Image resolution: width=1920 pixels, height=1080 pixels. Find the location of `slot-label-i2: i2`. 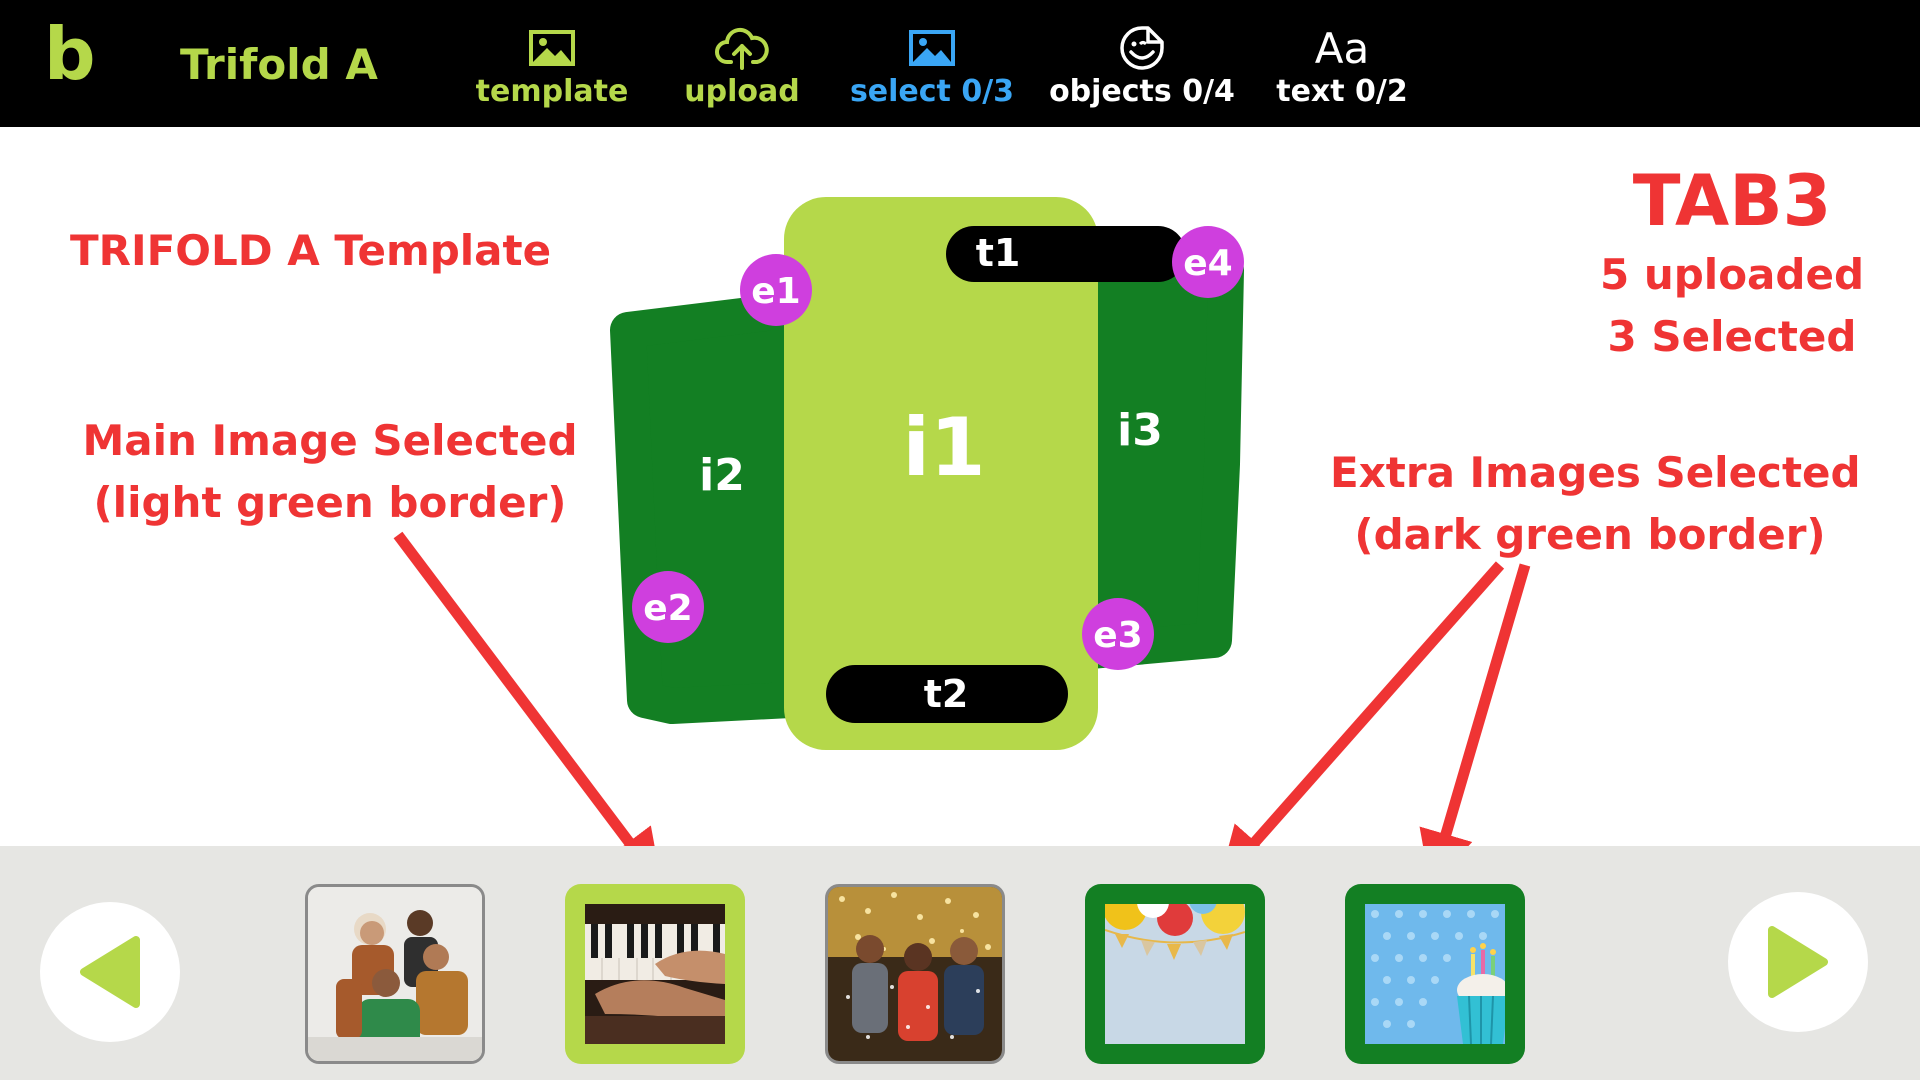

slot-label-i2: i2 is located at coordinates (722, 475).